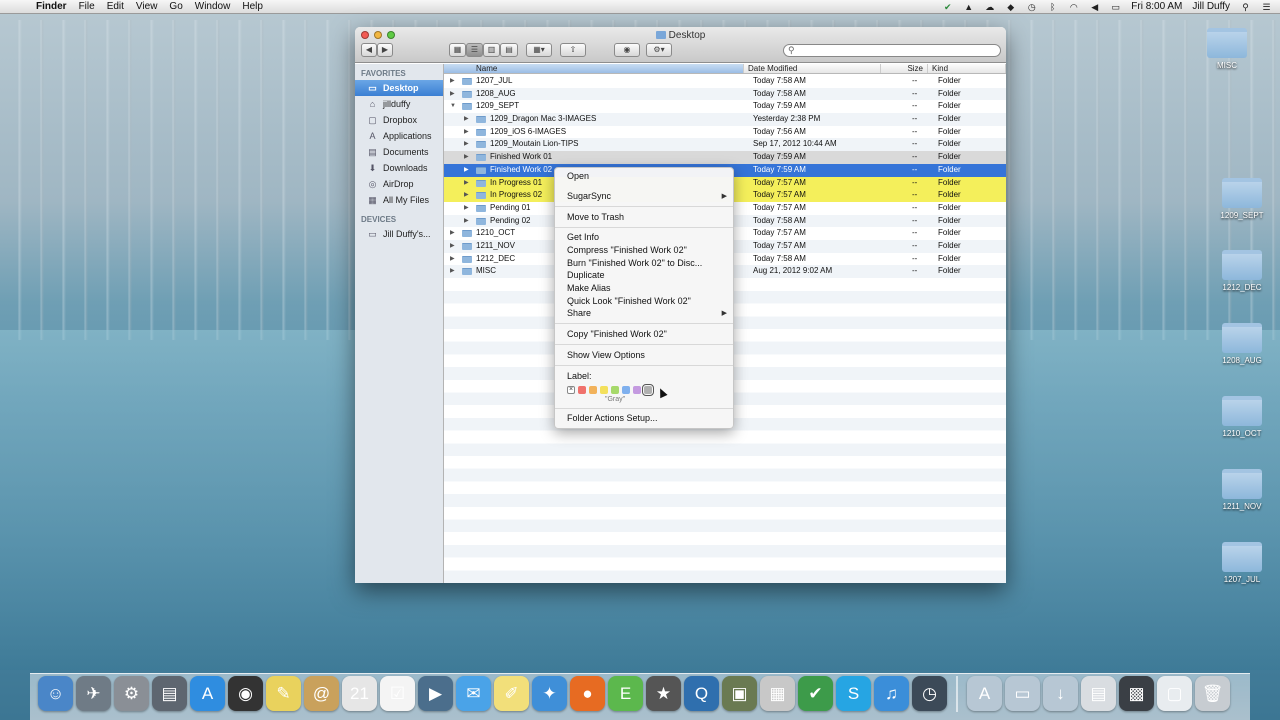 This screenshot has height=720, width=1280. Describe the element at coordinates (589, 196) in the screenshot. I see `menu-item-sugarsync: SugarSync` at that location.